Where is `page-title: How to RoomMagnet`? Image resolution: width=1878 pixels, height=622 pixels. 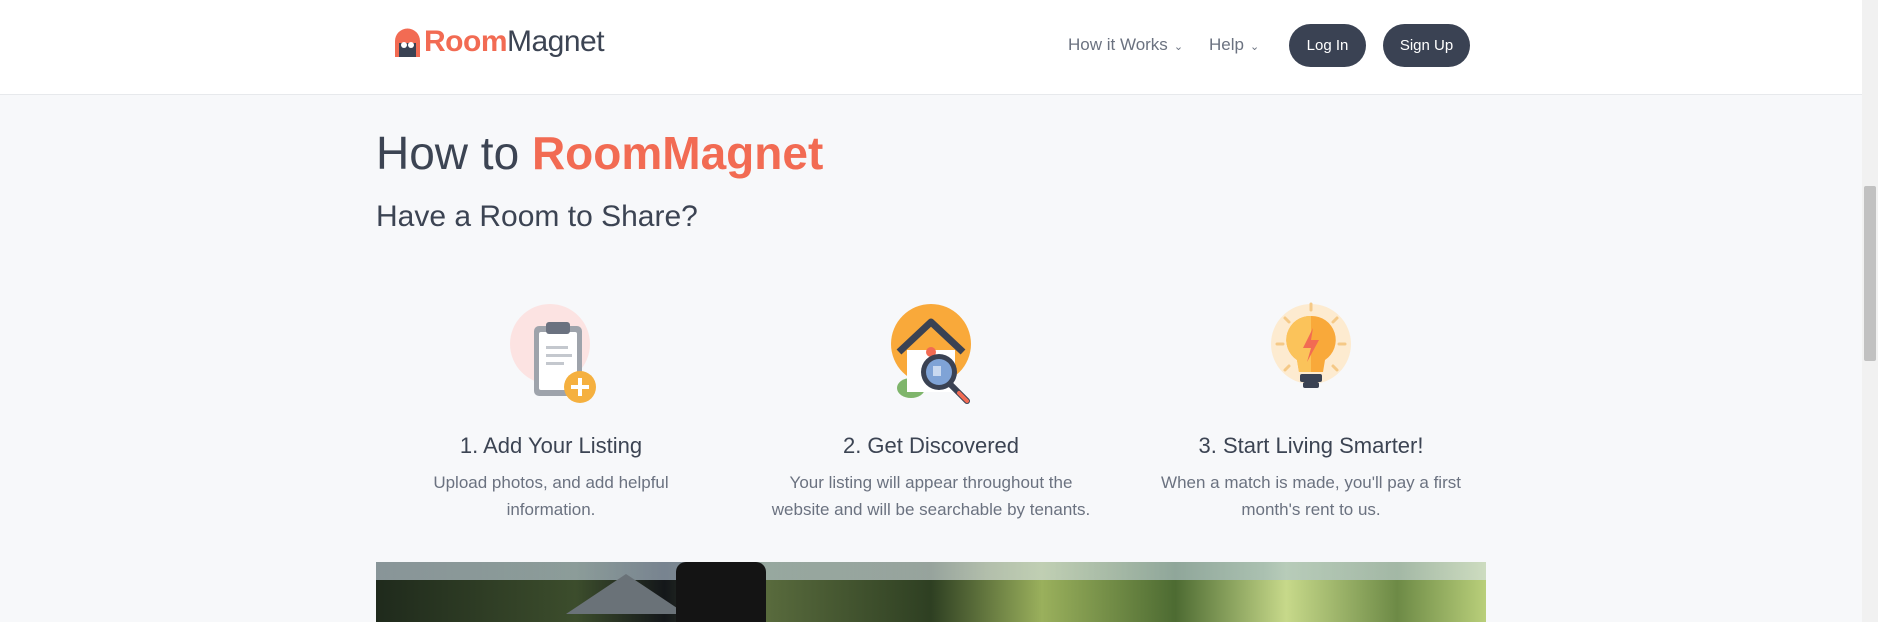 page-title: How to RoomMagnet is located at coordinates (599, 153).